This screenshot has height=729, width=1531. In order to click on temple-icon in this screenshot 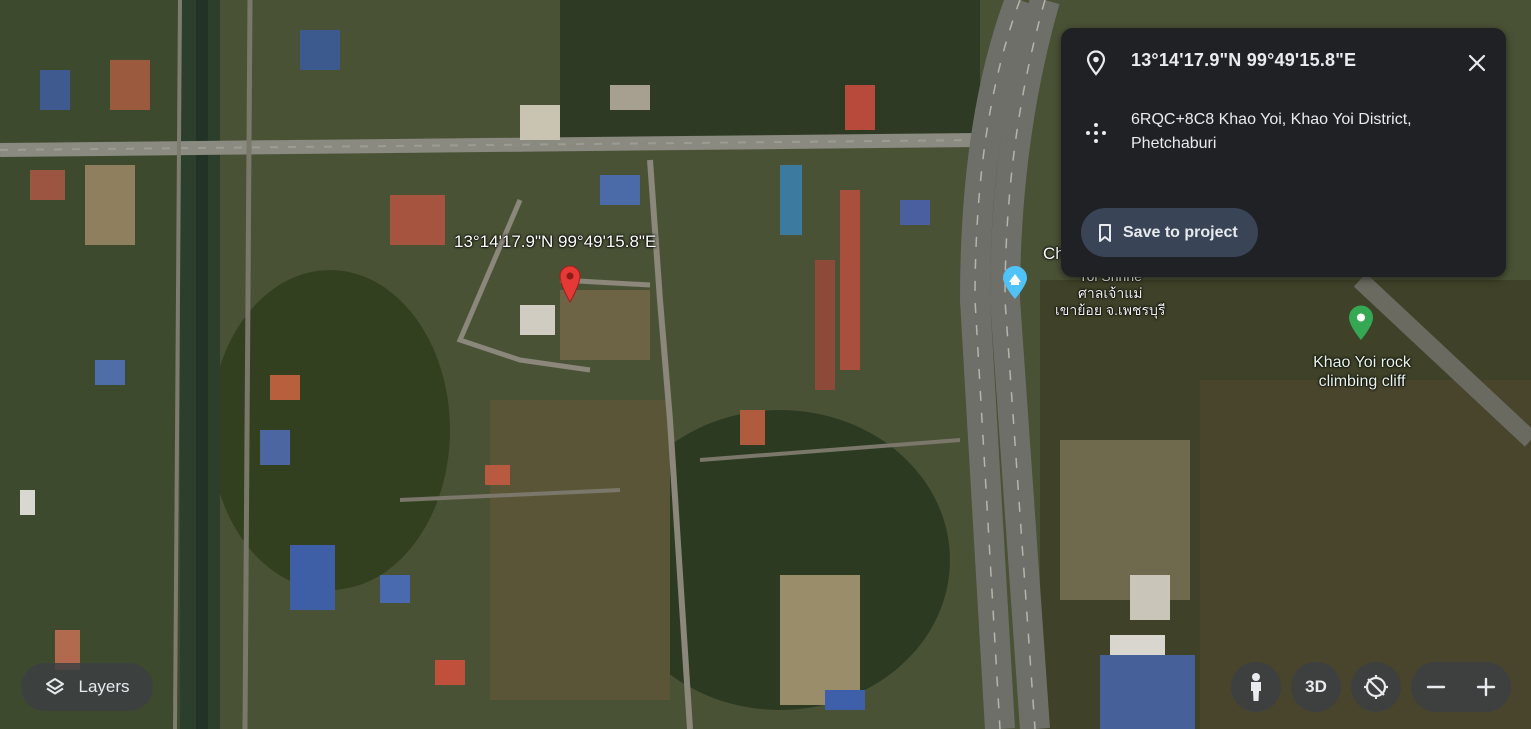, I will do `click(1015, 282)`.